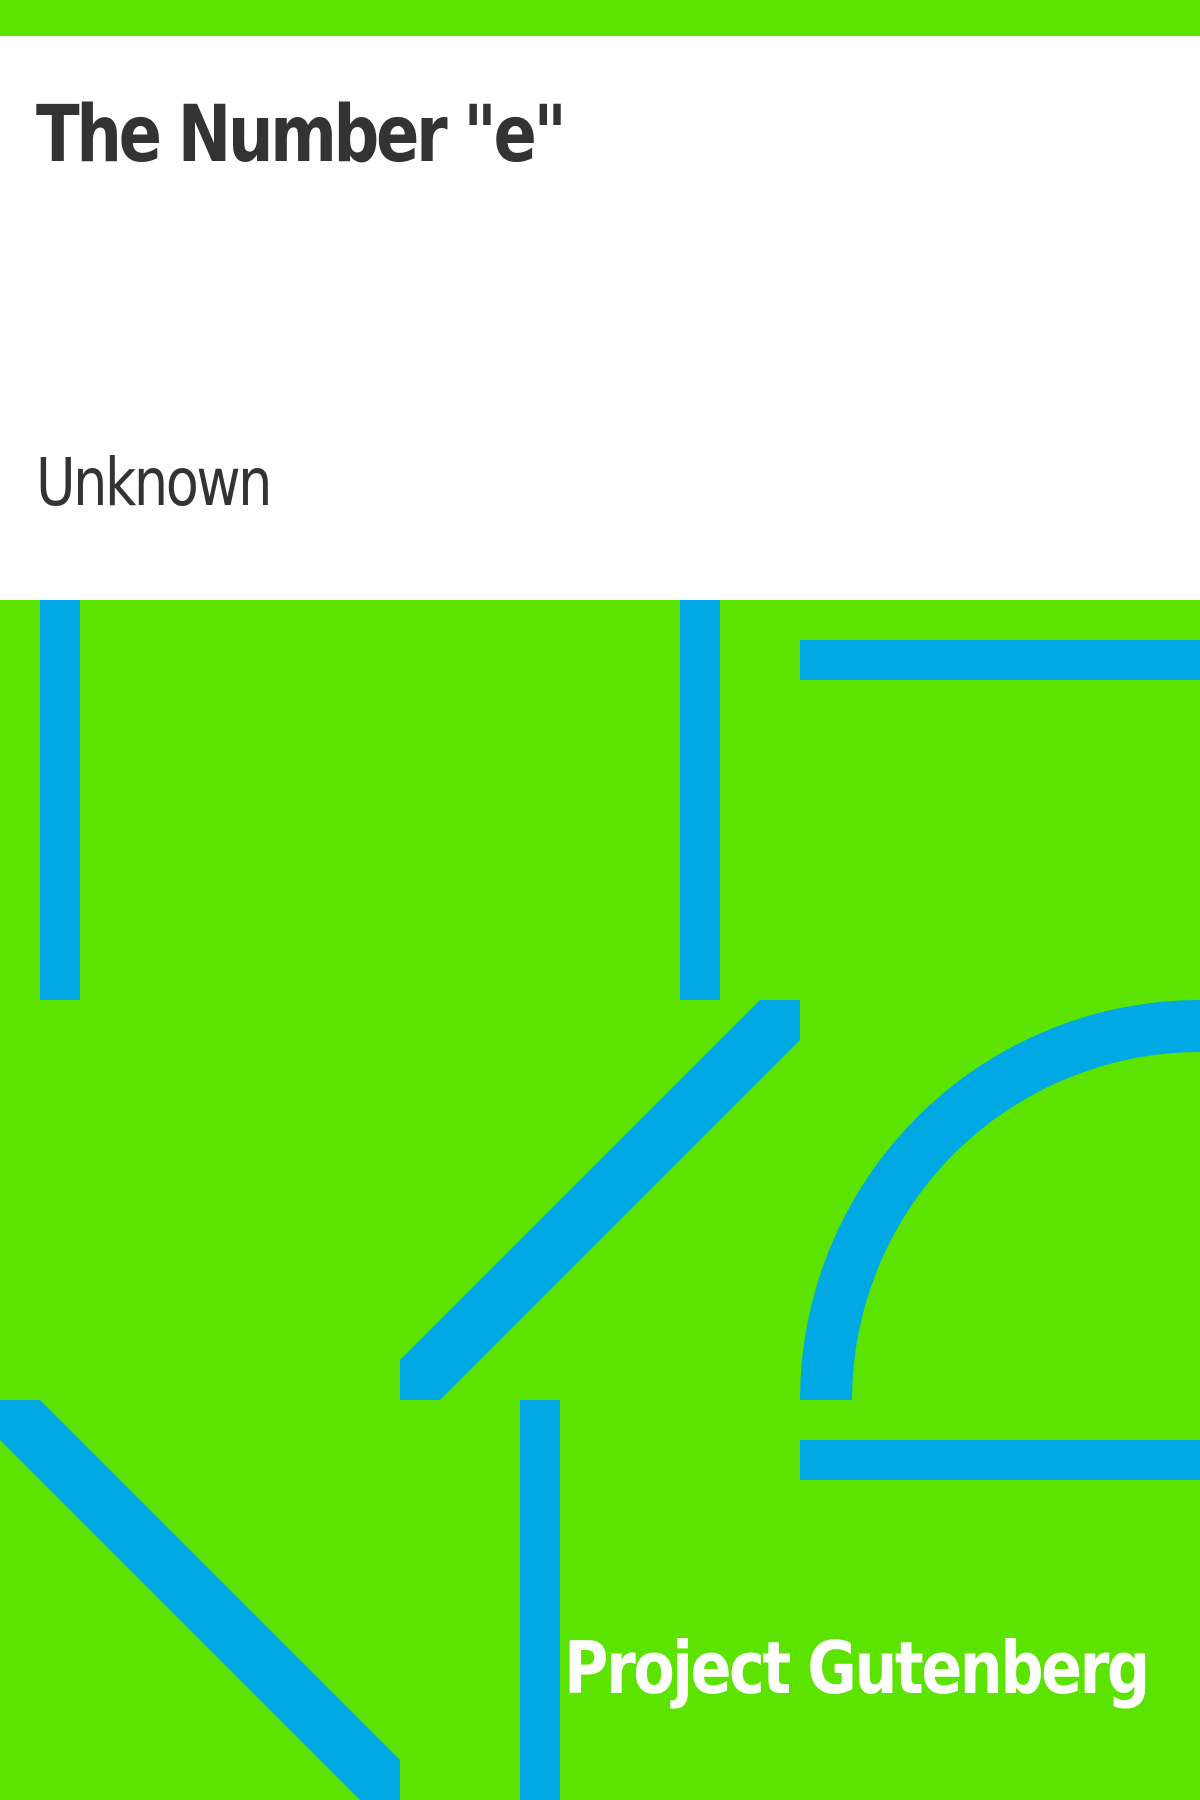 This screenshot has height=1800, width=1200. I want to click on vertical-bar-bottom, so click(540, 1600).